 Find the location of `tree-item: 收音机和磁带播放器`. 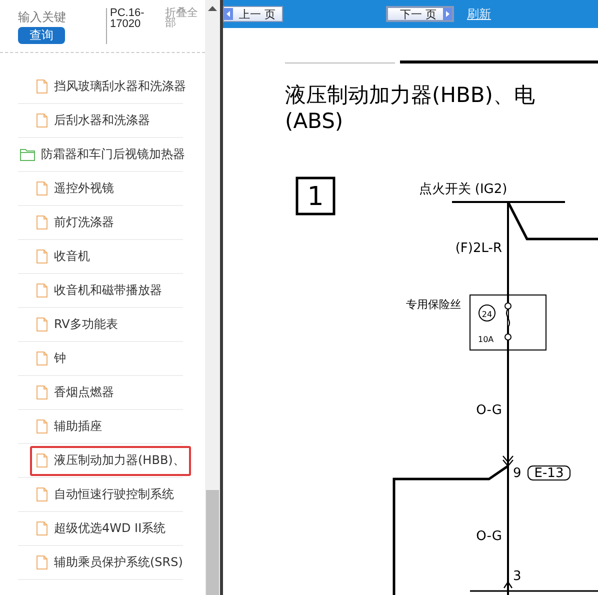

tree-item: 收音机和磁带播放器 is located at coordinates (99, 291).